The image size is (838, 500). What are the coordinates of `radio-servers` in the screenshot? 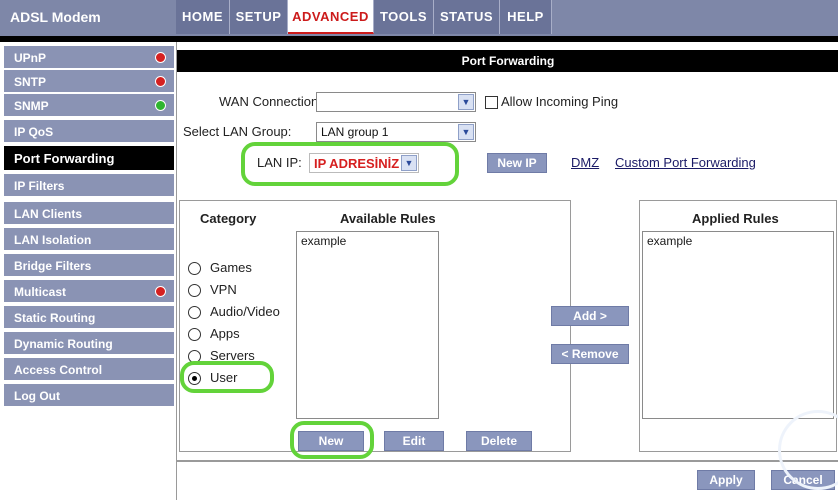 It's located at (194, 356).